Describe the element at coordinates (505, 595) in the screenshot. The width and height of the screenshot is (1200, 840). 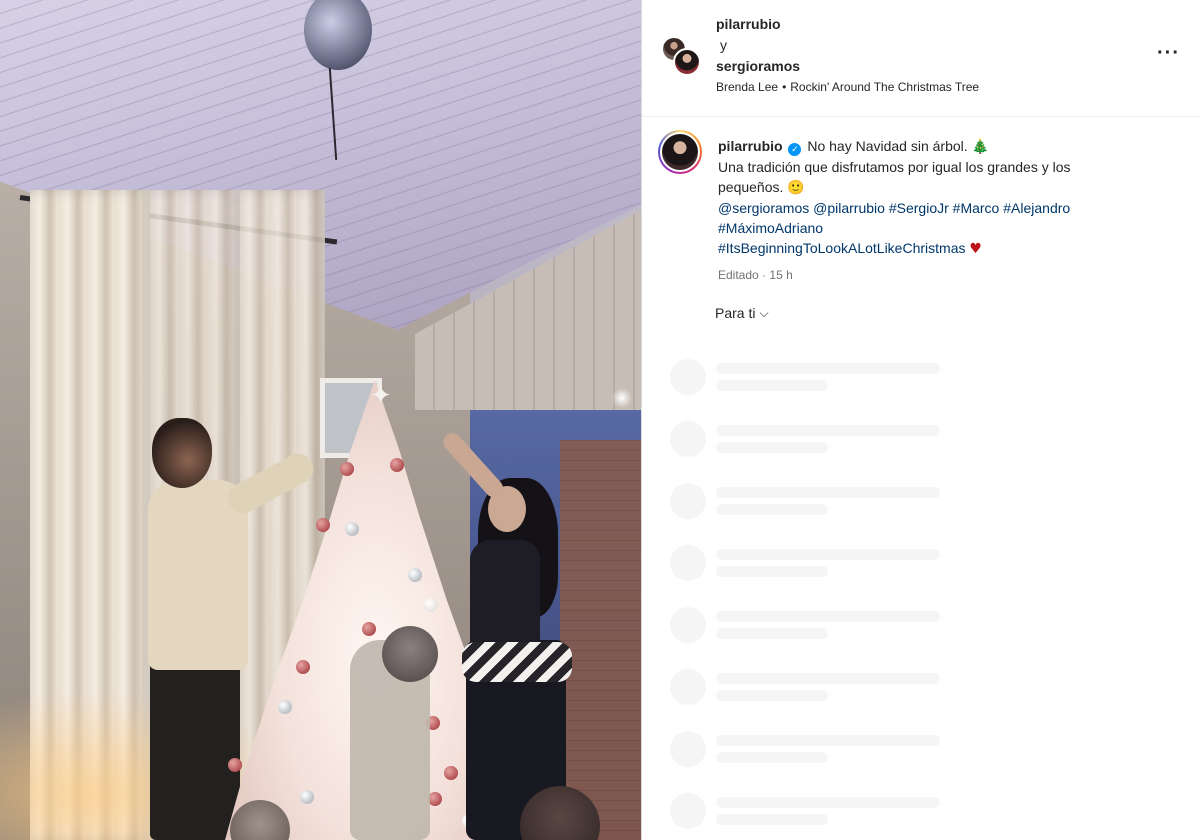
I see `media-woman-body` at that location.